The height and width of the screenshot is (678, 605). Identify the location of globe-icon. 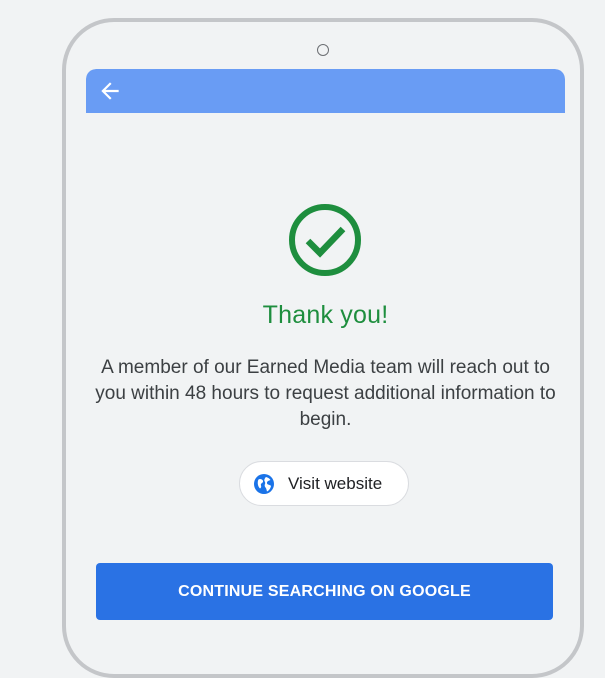
(264, 483).